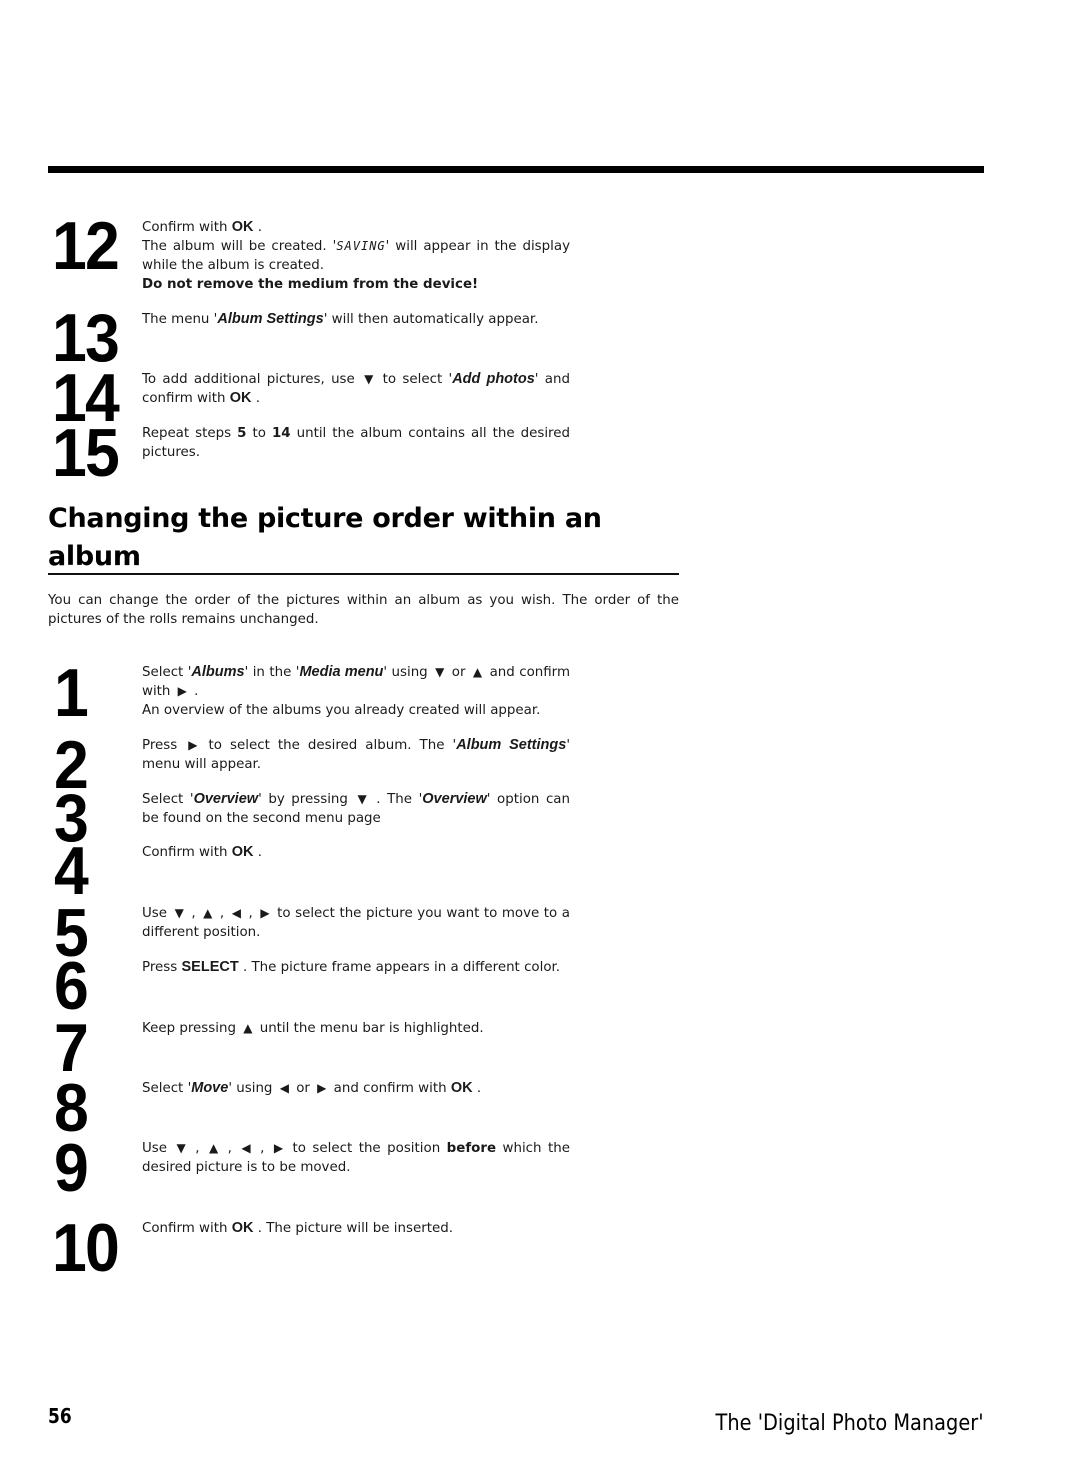  I want to click on step-number-1: 1, so click(71, 693).